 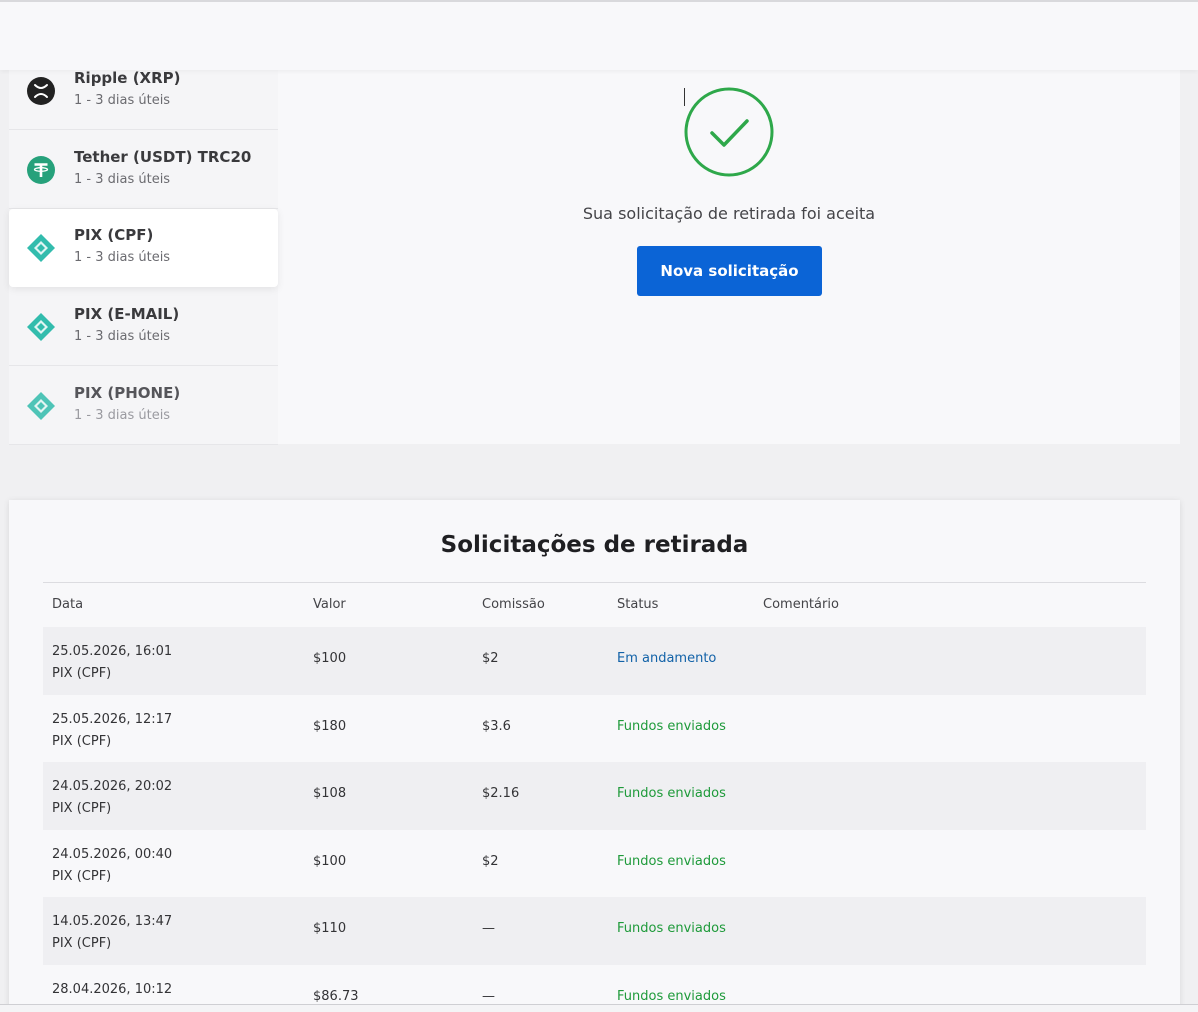 I want to click on request-date: 25.05.2026, 12:17, so click(x=112, y=719).